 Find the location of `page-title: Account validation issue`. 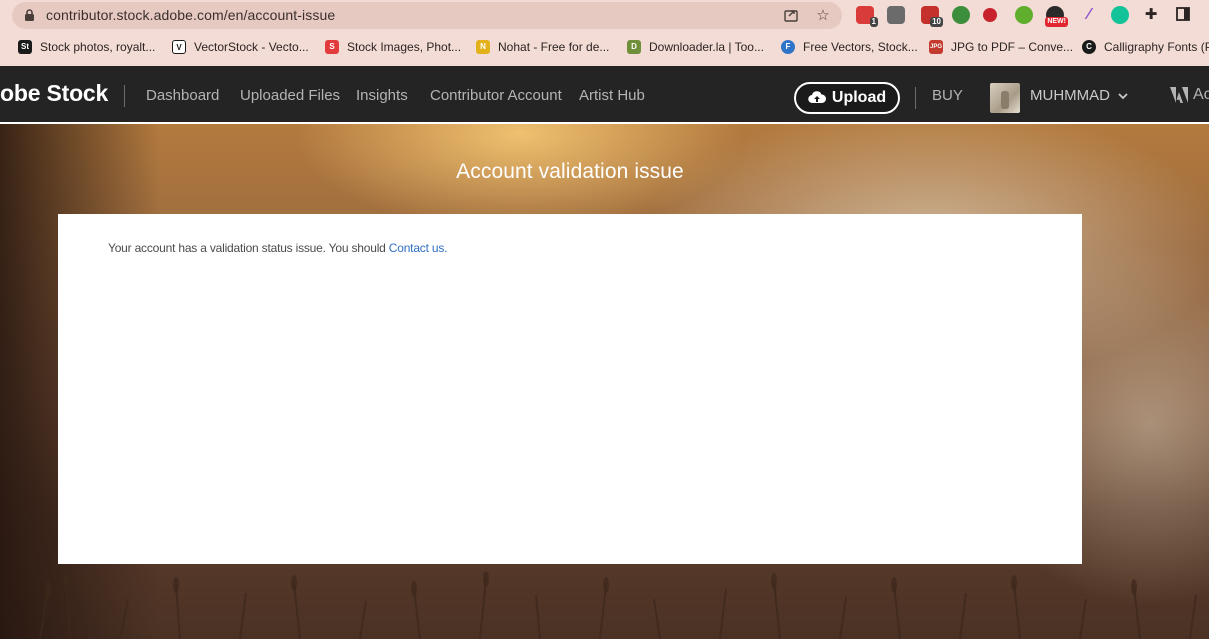

page-title: Account validation issue is located at coordinates (570, 171).